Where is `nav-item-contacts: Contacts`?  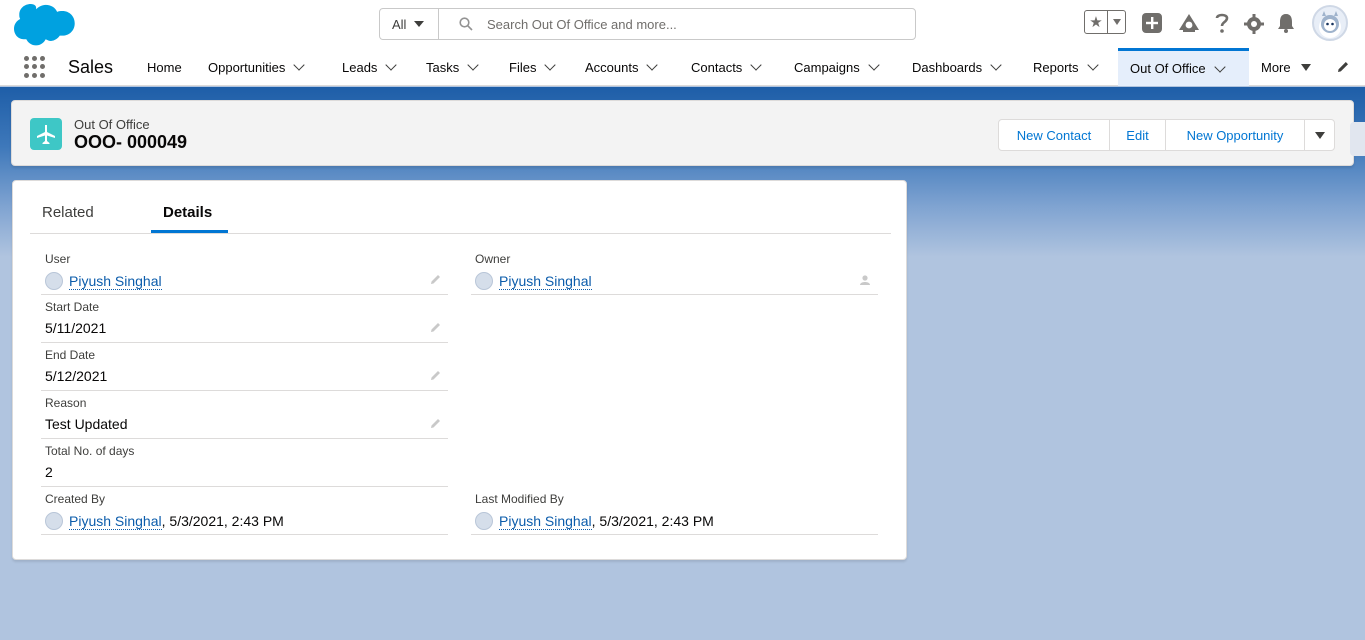 nav-item-contacts: Contacts is located at coordinates (730, 67).